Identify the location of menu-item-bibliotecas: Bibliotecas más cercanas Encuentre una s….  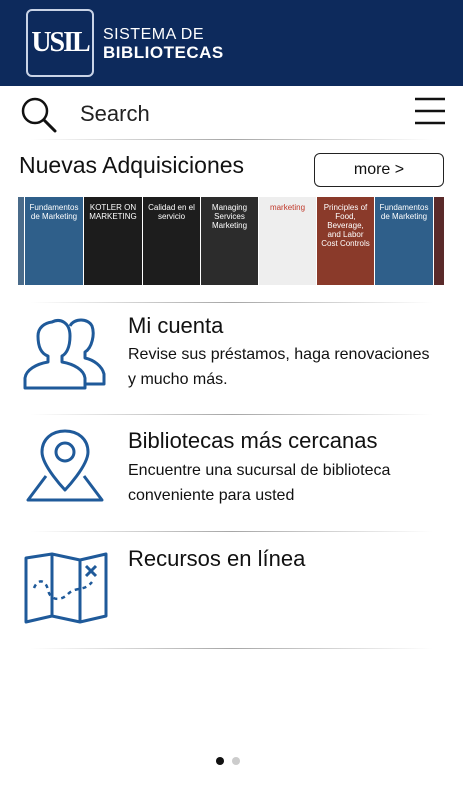
(231, 475).